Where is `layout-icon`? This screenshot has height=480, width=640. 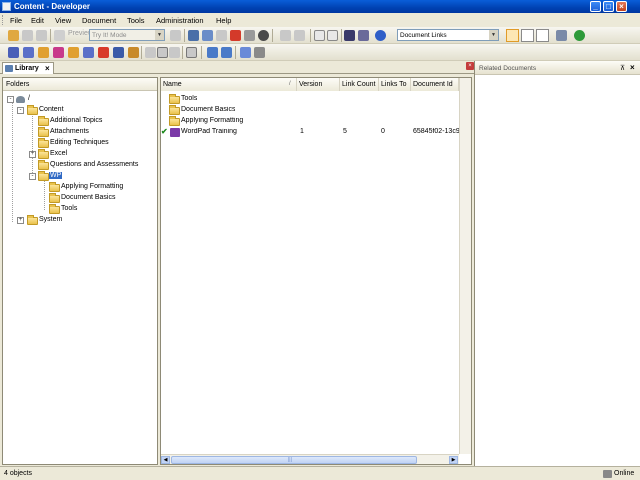
layout-icon is located at coordinates (561, 35).